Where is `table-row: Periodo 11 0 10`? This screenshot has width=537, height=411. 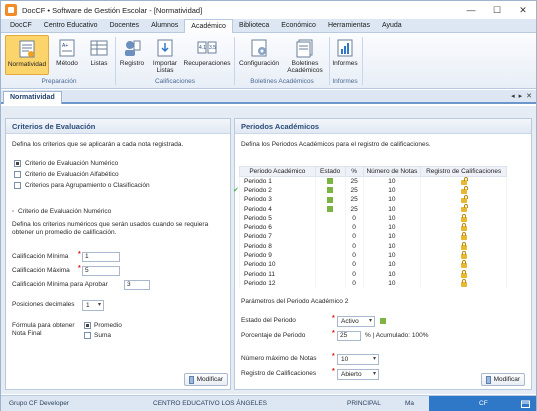 table-row: Periodo 11 0 10 is located at coordinates (373, 274).